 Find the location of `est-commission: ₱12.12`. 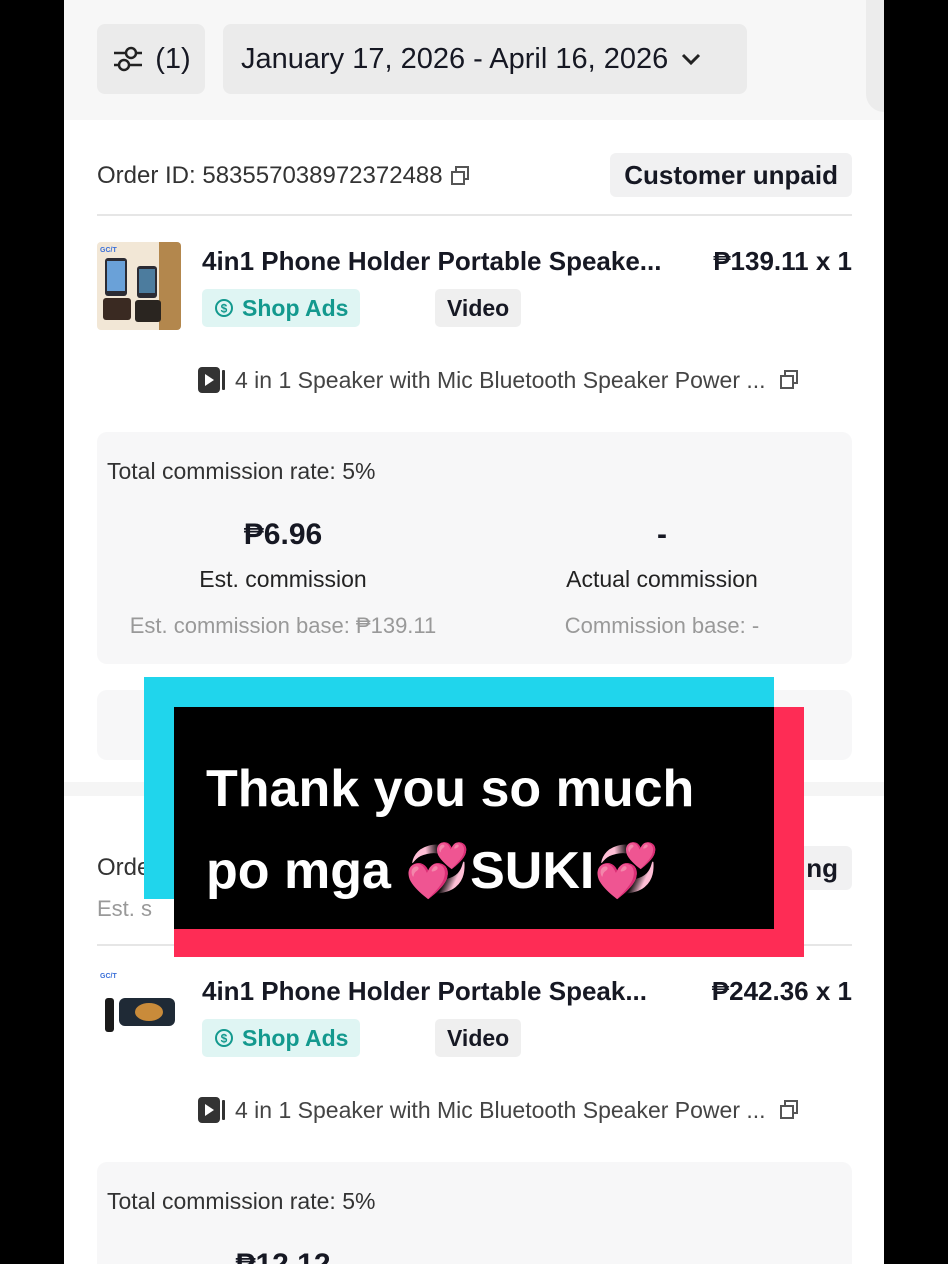

est-commission: ₱12.12 is located at coordinates (283, 1256).